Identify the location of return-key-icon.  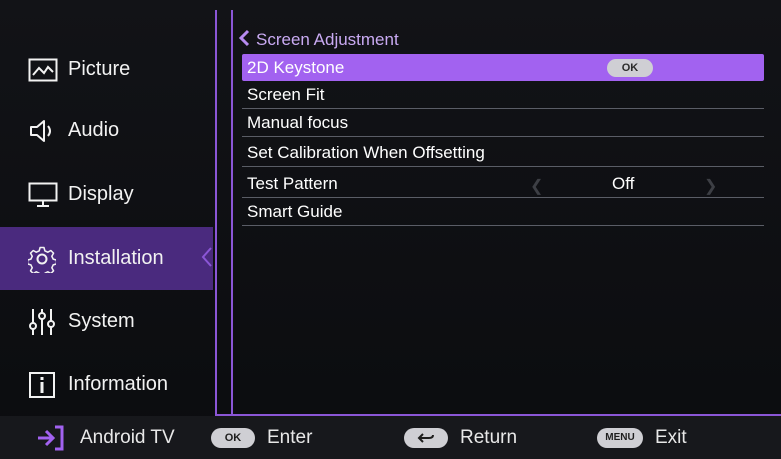
(426, 437).